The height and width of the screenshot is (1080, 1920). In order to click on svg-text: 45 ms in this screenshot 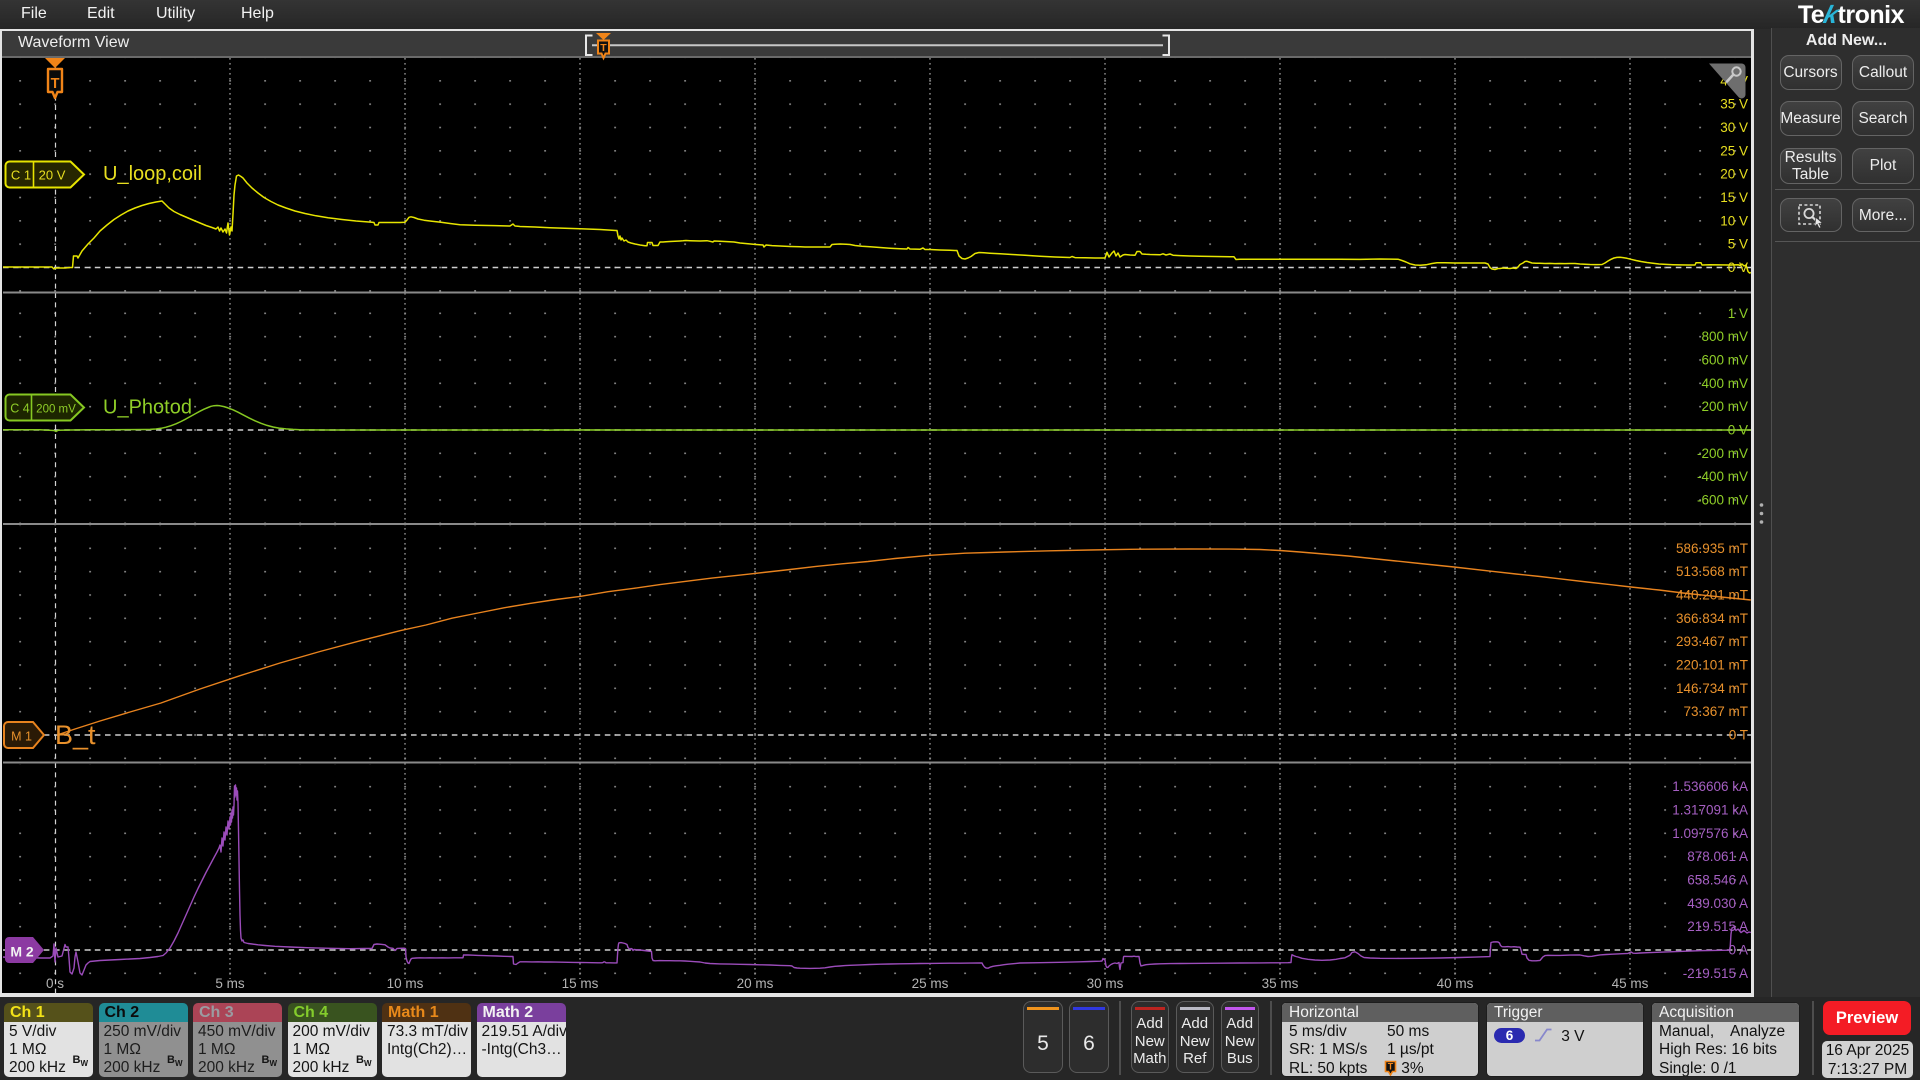, I will do `click(1630, 983)`.